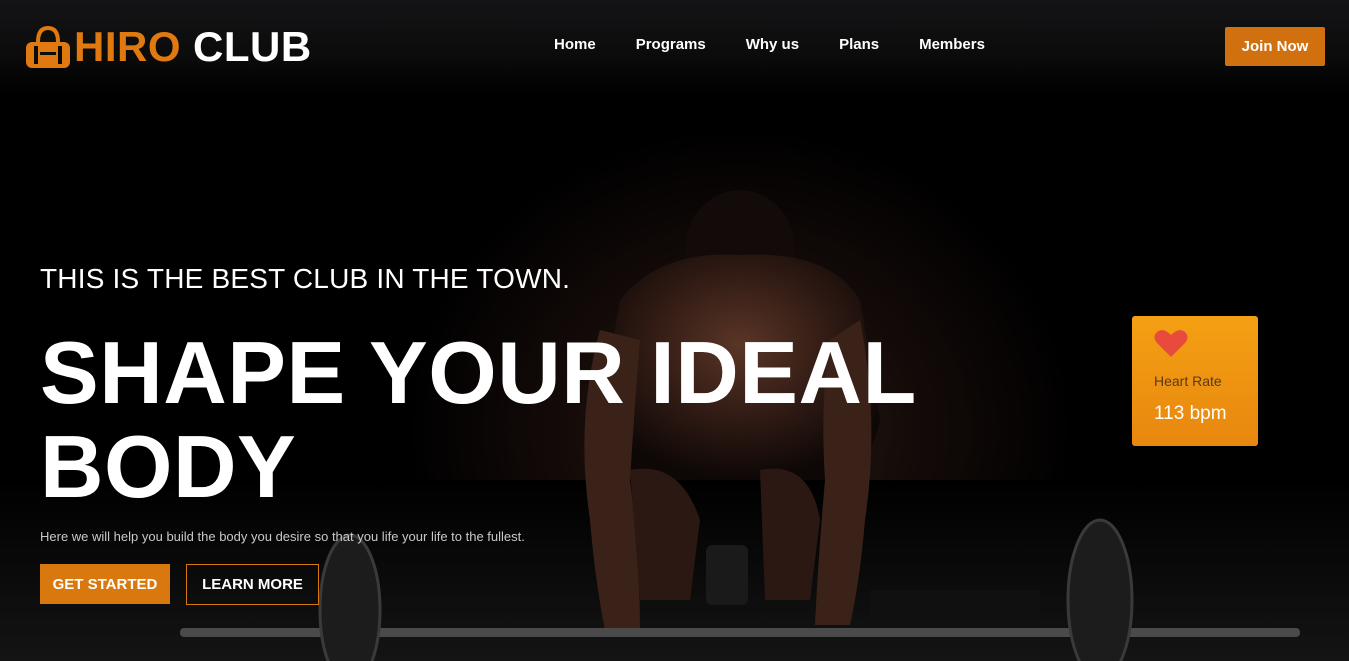  What do you see at coordinates (1190, 413) in the screenshot?
I see `heart-rate-value: 113 bpm` at bounding box center [1190, 413].